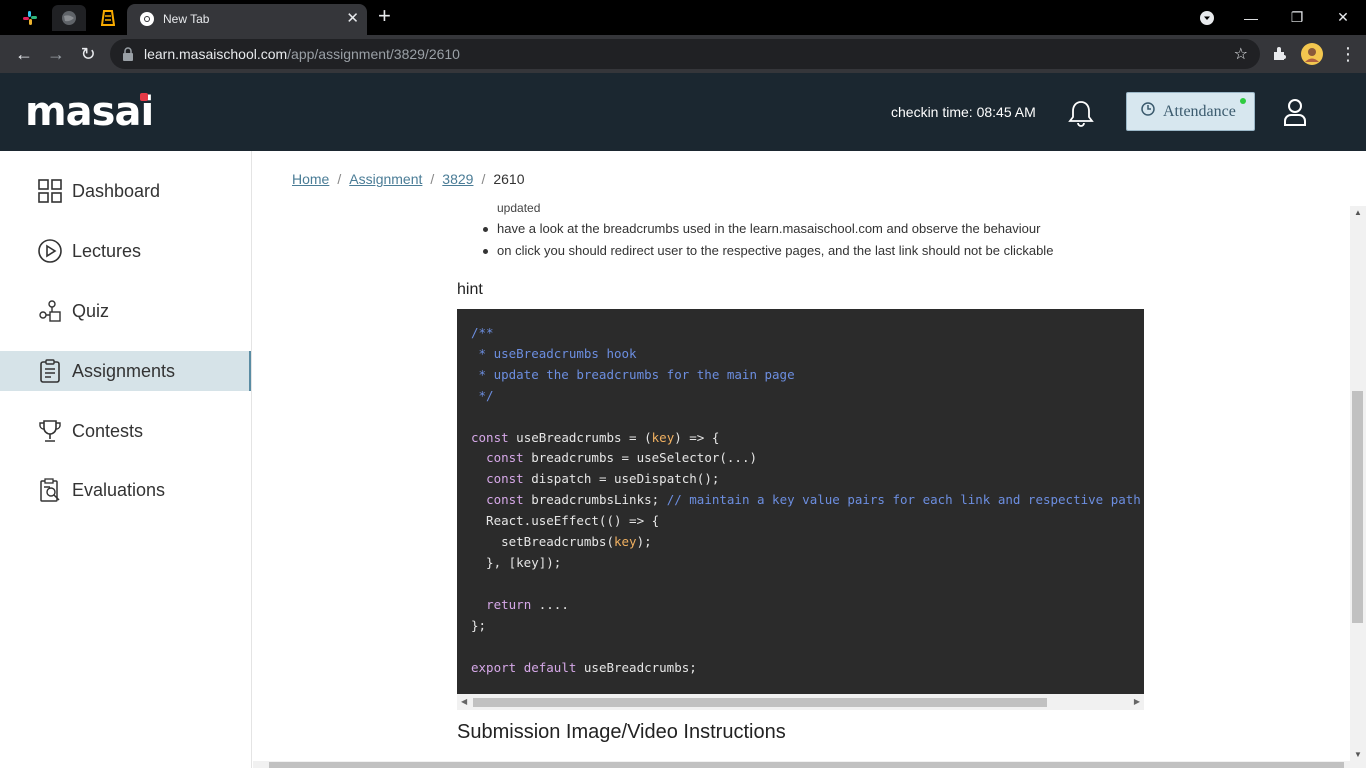 The height and width of the screenshot is (768, 1366). I want to click on minimize-icon: —, so click(1251, 17).